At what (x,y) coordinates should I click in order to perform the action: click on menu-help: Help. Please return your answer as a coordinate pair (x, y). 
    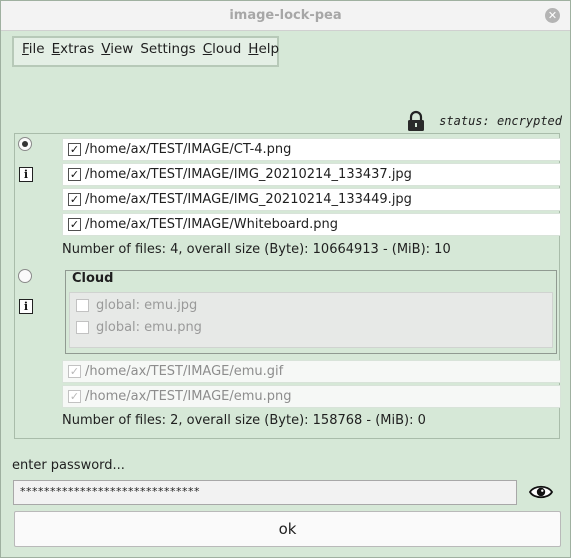
    Looking at the image, I should click on (263, 49).